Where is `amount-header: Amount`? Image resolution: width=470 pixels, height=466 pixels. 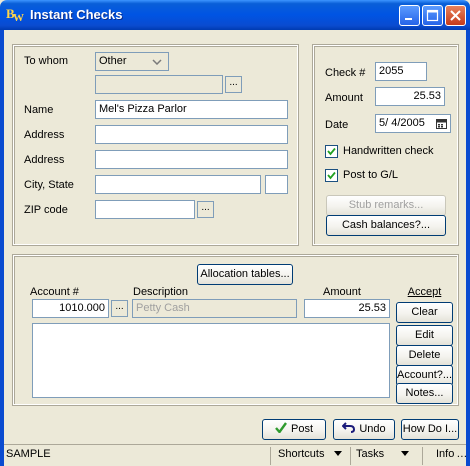
amount-header: Amount is located at coordinates (342, 292).